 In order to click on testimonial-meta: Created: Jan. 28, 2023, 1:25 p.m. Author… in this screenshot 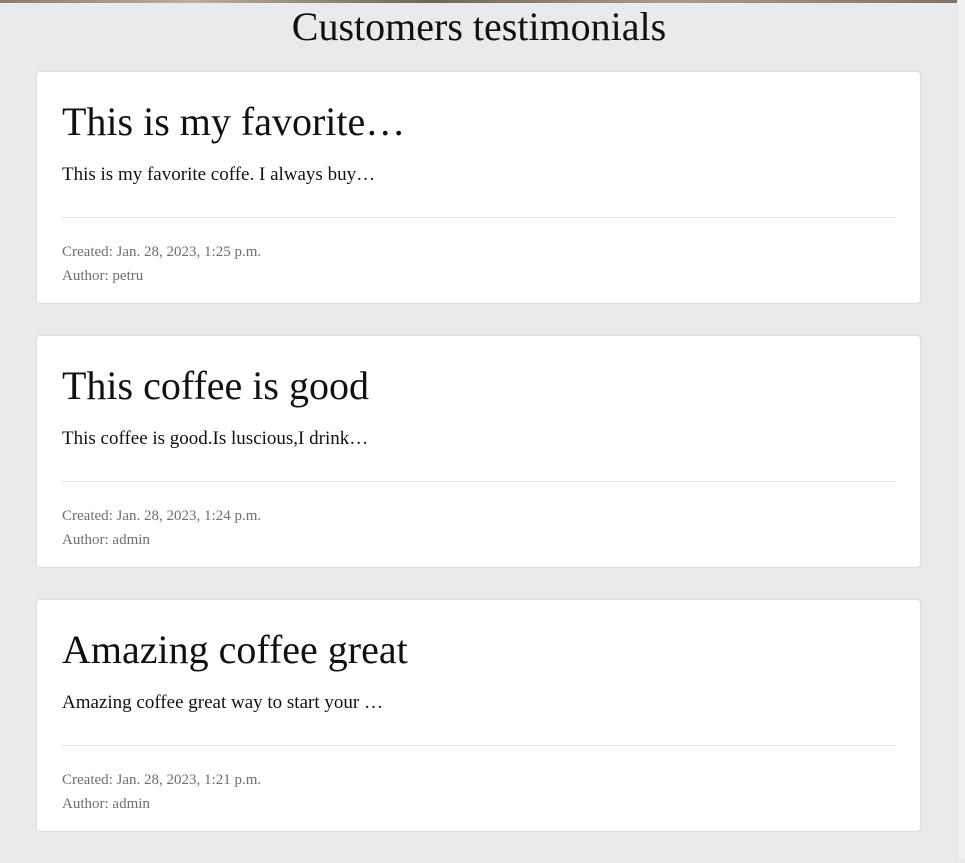, I will do `click(161, 264)`.